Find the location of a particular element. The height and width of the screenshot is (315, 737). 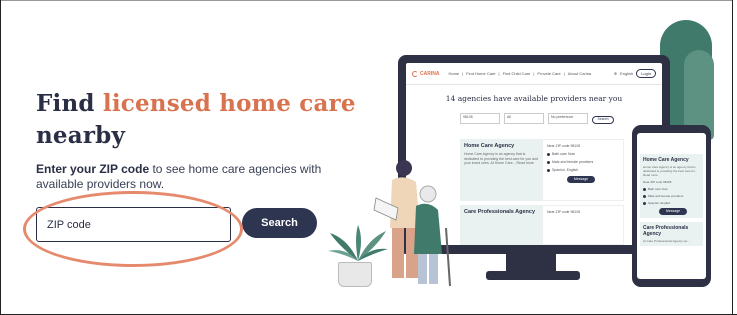

hero-title-plain: Find is located at coordinates (69, 103).